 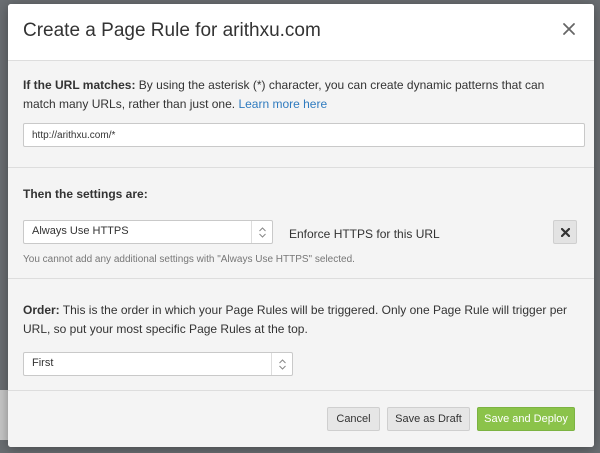 I want to click on remove-setting-button, so click(x=565, y=232).